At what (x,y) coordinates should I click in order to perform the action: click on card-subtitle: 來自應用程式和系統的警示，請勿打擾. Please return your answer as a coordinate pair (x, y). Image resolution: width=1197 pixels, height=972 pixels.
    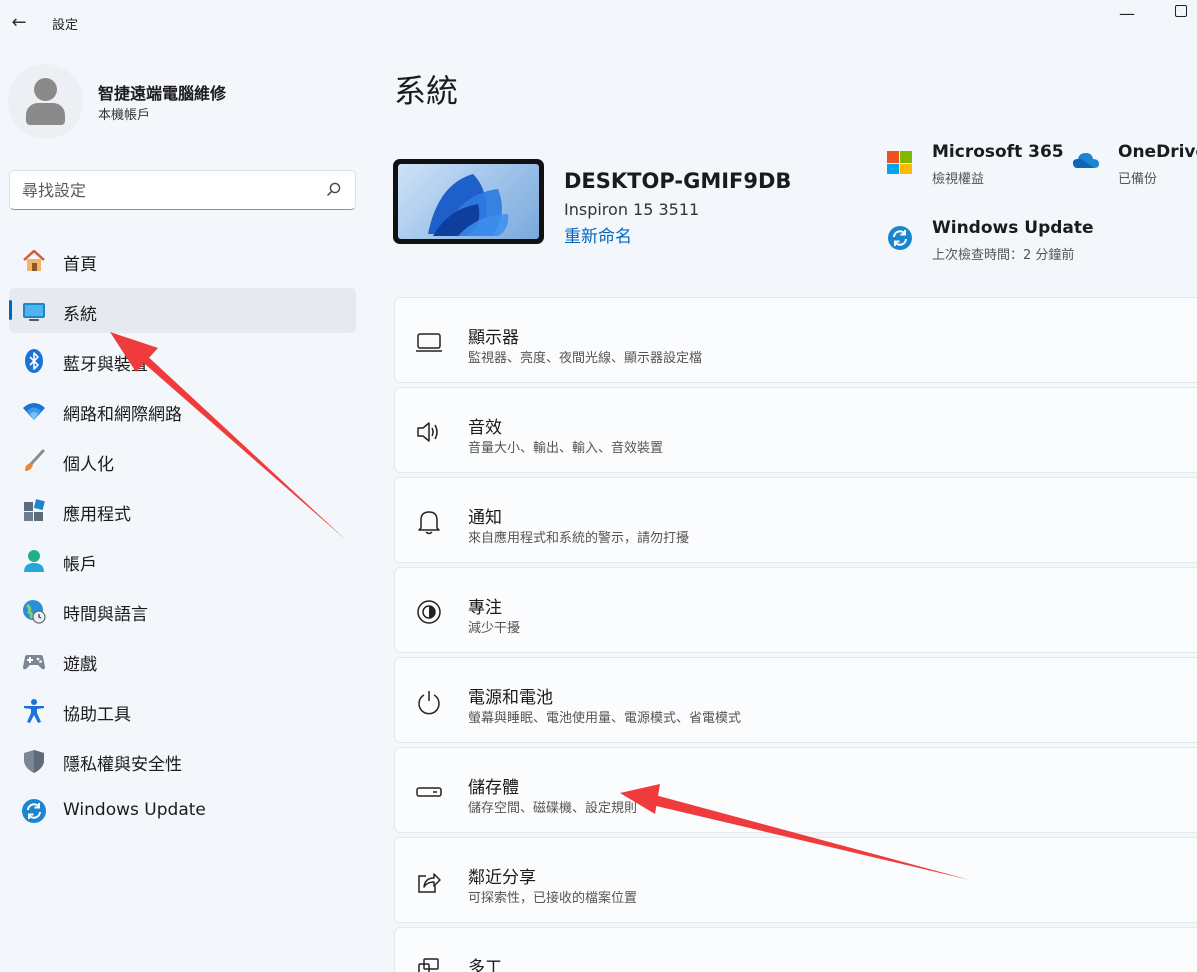
    Looking at the image, I should click on (579, 538).